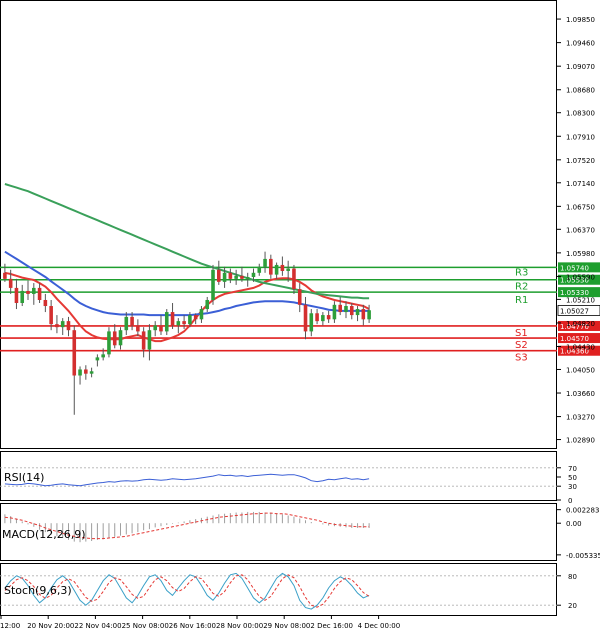 This screenshot has height=633, width=600. I want to click on price-tick-label: 1.06370, so click(580, 230).